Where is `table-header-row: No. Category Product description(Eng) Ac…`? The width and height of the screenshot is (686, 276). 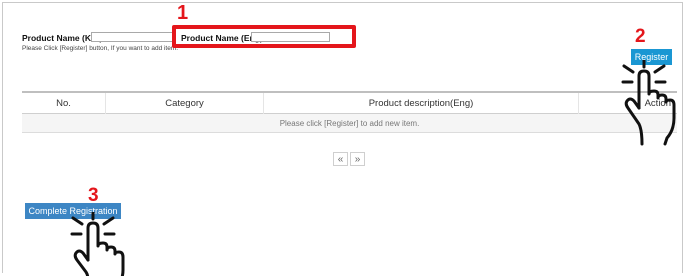
table-header-row: No. Category Product description(Eng) Ac… is located at coordinates (349, 103).